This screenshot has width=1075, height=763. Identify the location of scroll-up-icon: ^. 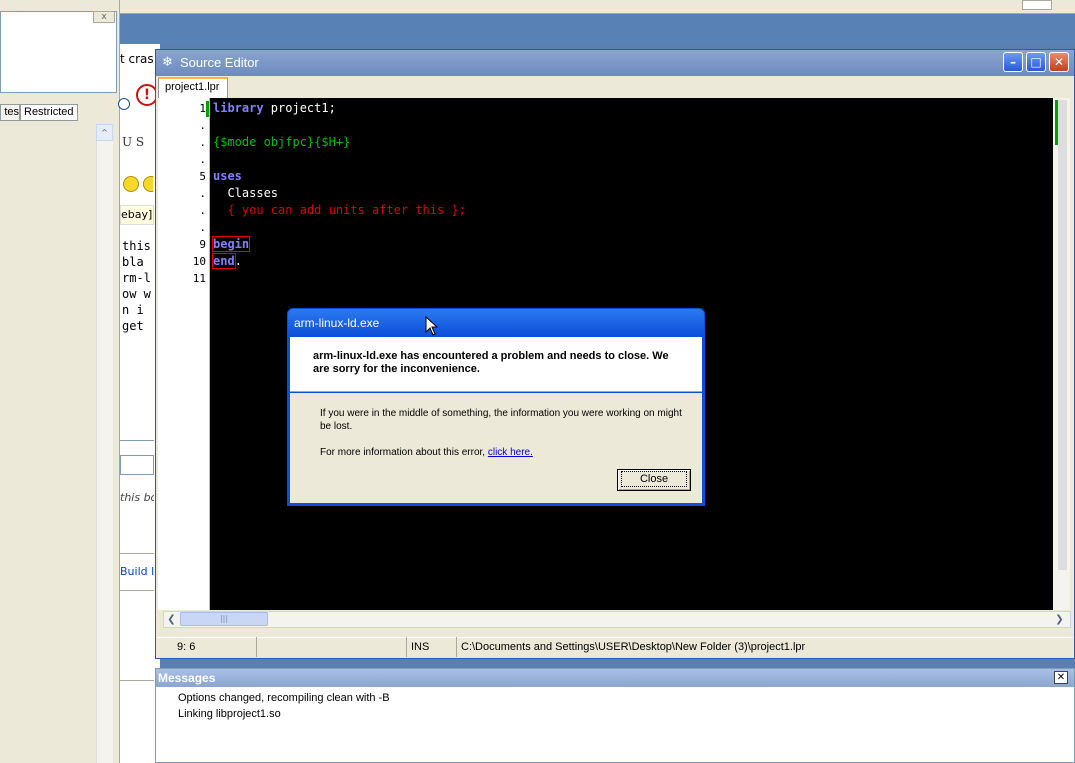
(104, 132).